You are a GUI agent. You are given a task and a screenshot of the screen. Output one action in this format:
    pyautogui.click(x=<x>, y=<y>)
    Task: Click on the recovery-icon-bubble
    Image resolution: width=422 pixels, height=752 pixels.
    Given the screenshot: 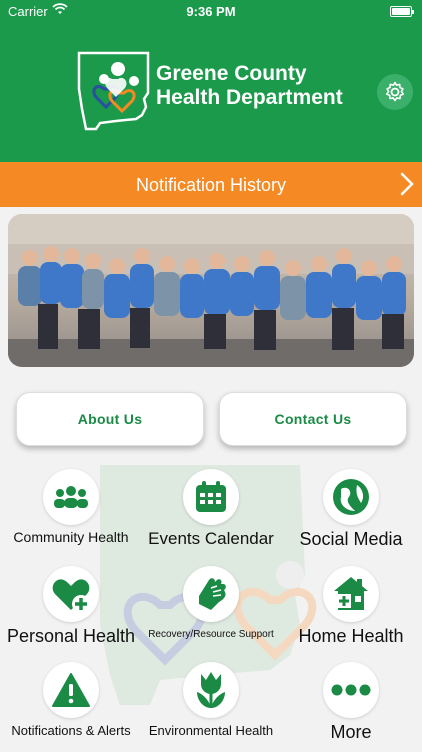 What is the action you would take?
    pyautogui.click(x=211, y=594)
    